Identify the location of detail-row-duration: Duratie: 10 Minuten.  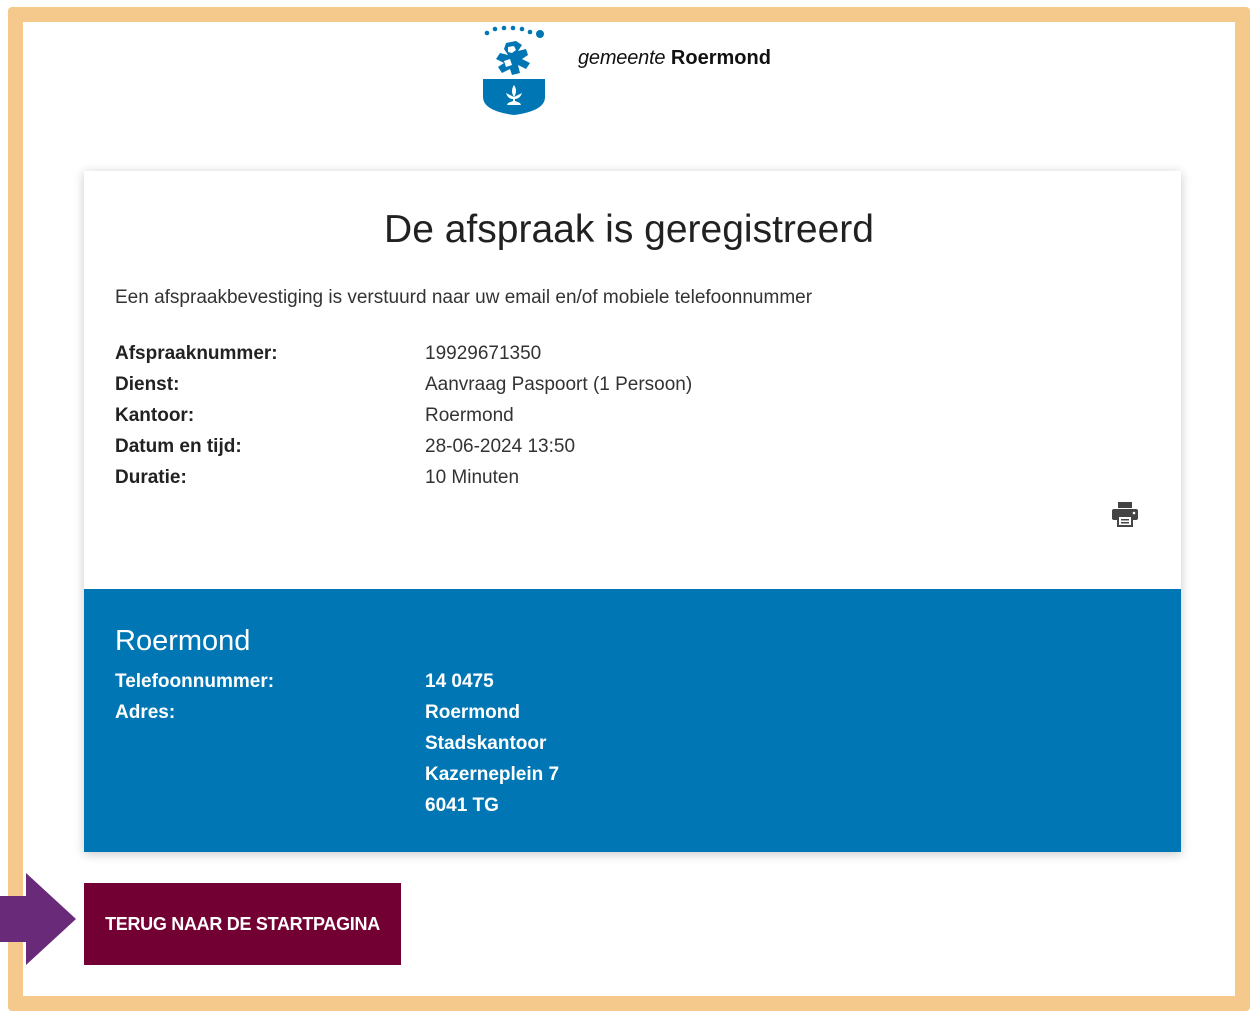
(515, 477).